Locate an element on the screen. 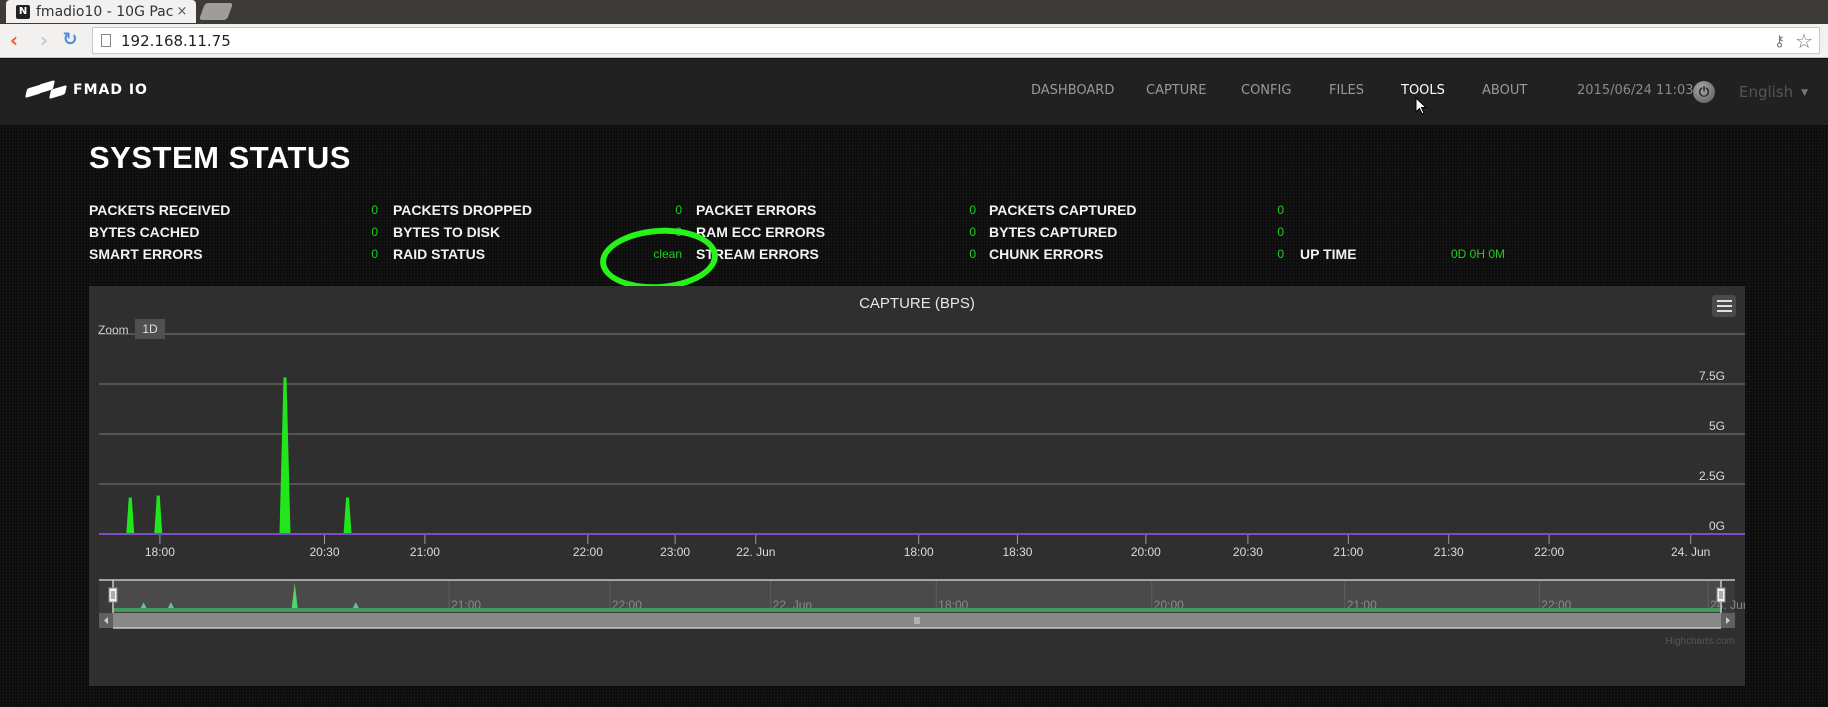 This screenshot has height=707, width=1828. stat-label-up-time: UP TIME is located at coordinates (1328, 254).